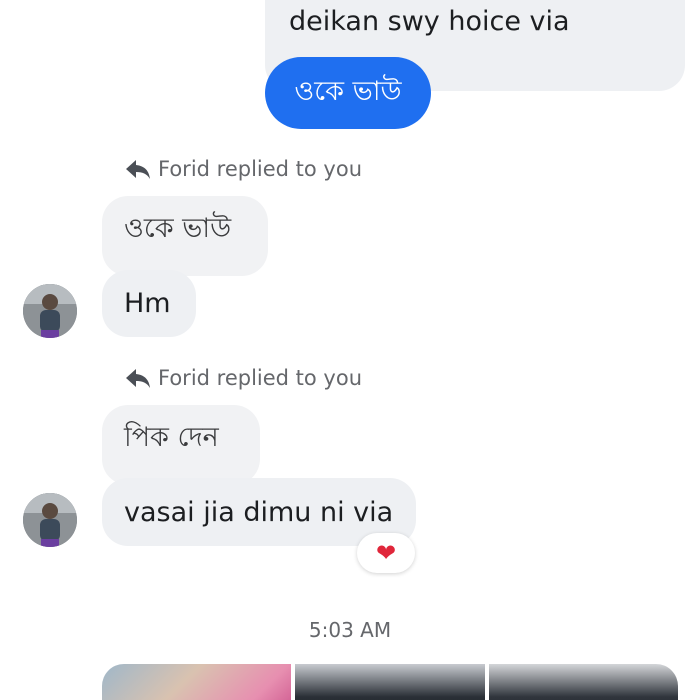  I want to click on heart-icon: ❤, so click(386, 553).